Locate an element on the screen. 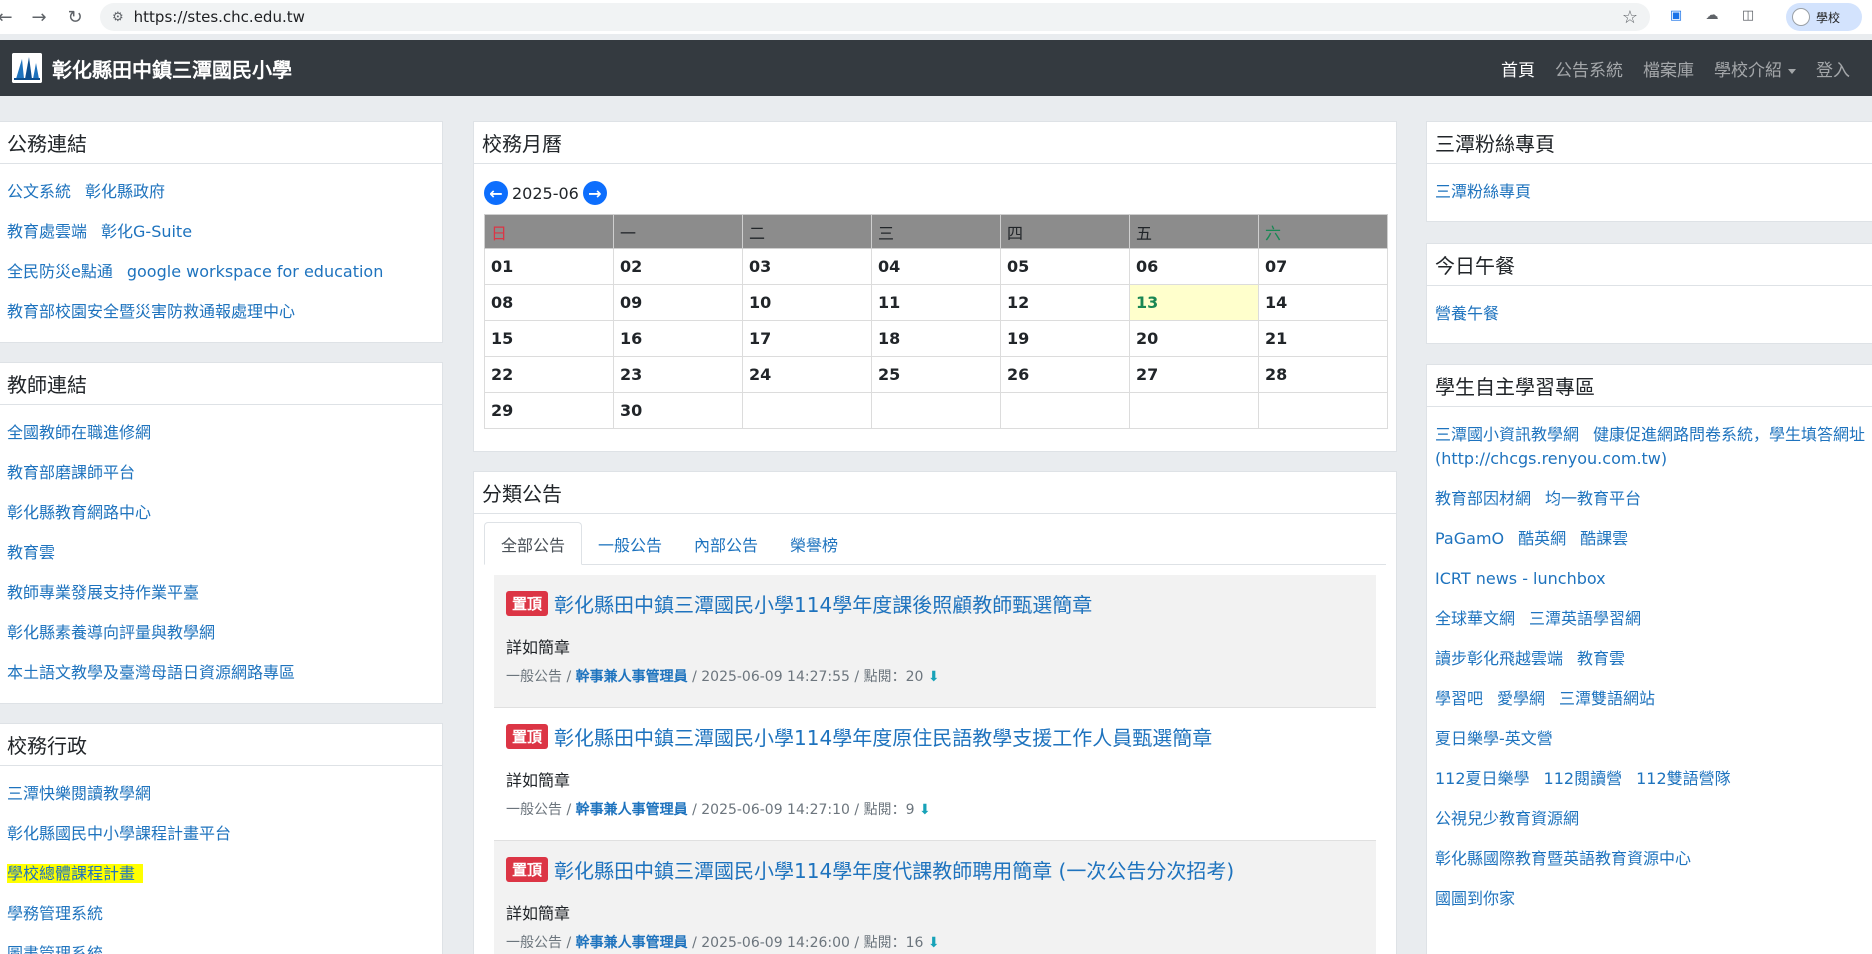 The height and width of the screenshot is (954, 1872). calendar-day: 21 is located at coordinates (1323, 338).